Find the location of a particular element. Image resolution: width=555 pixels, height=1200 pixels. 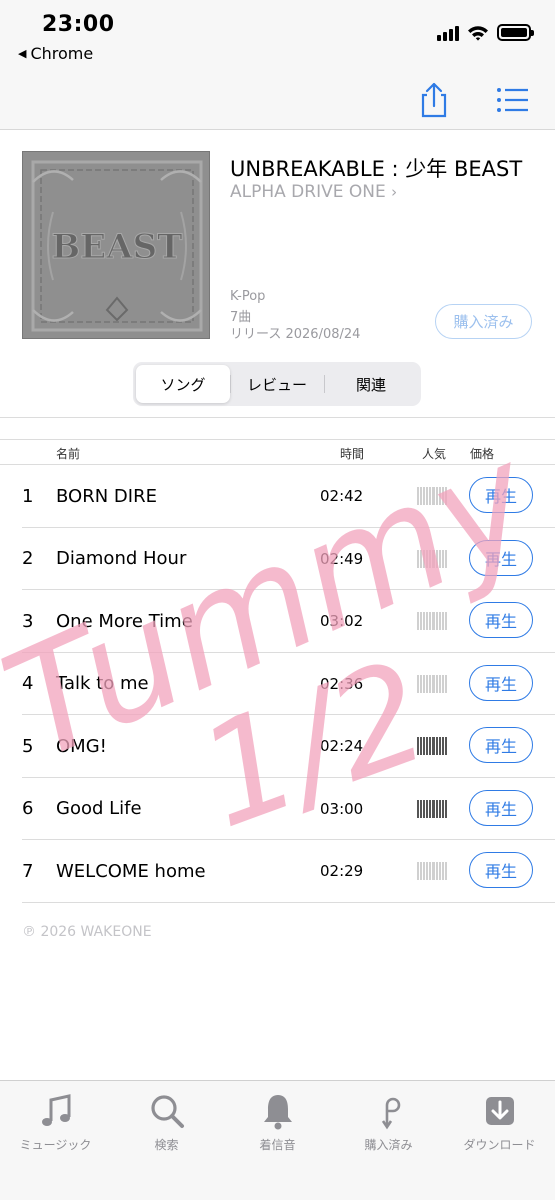

search-icon is located at coordinates (167, 1111).